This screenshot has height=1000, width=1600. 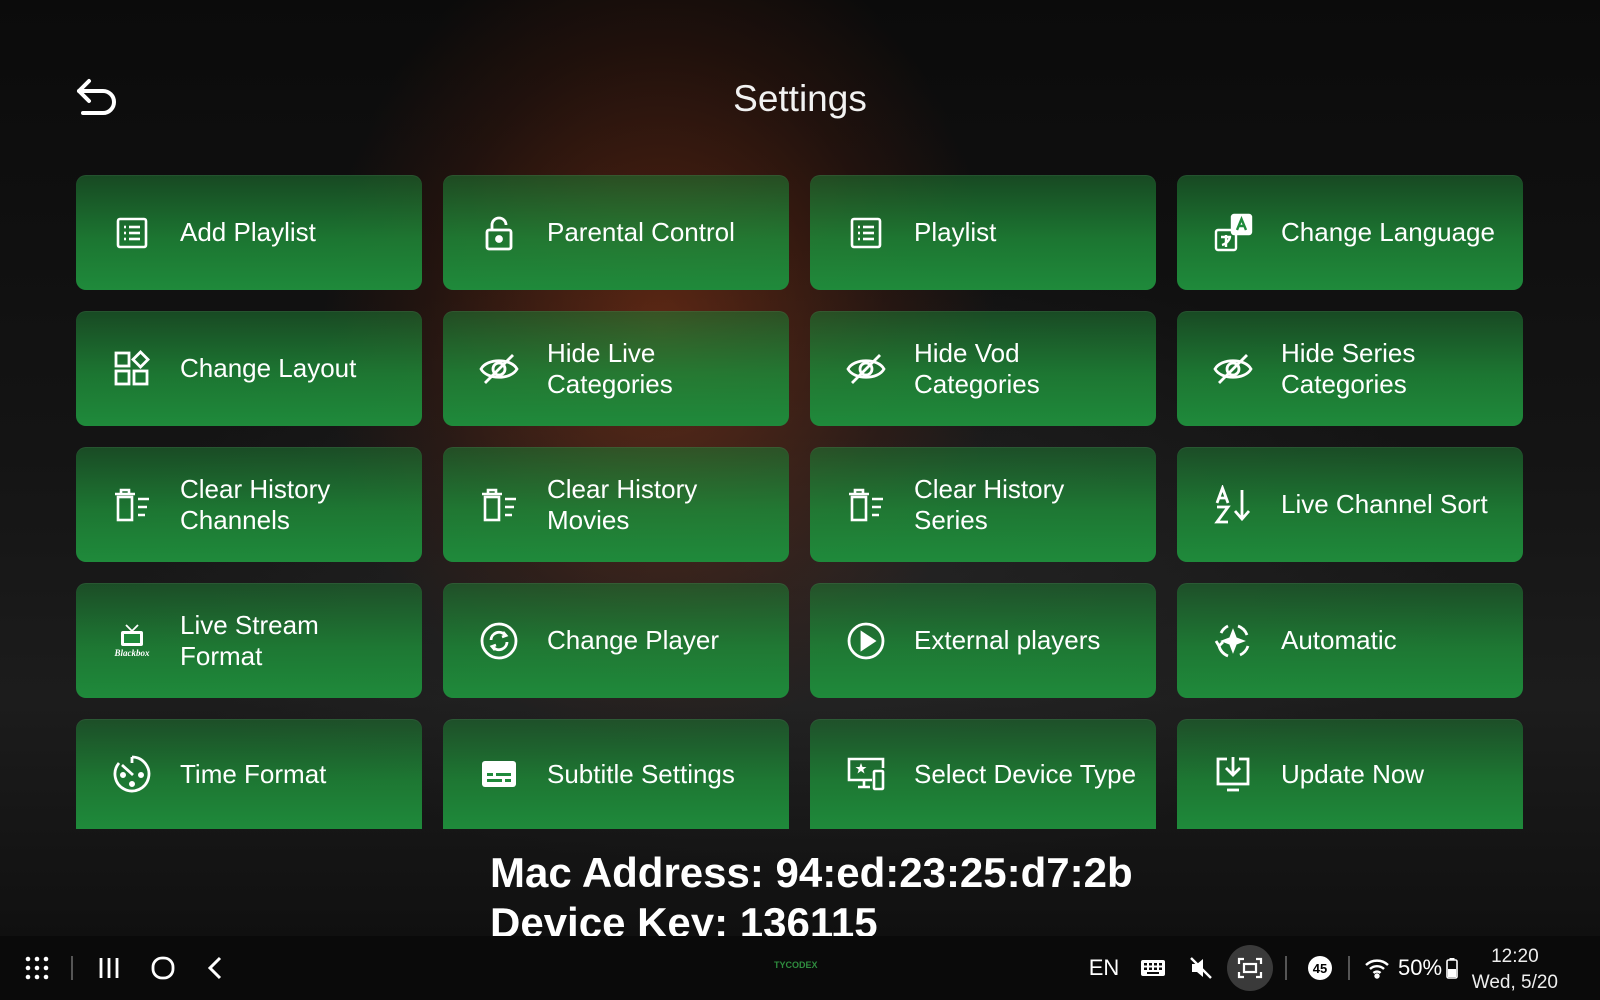 I want to click on change-layout-button: Change Layout, so click(x=249, y=368).